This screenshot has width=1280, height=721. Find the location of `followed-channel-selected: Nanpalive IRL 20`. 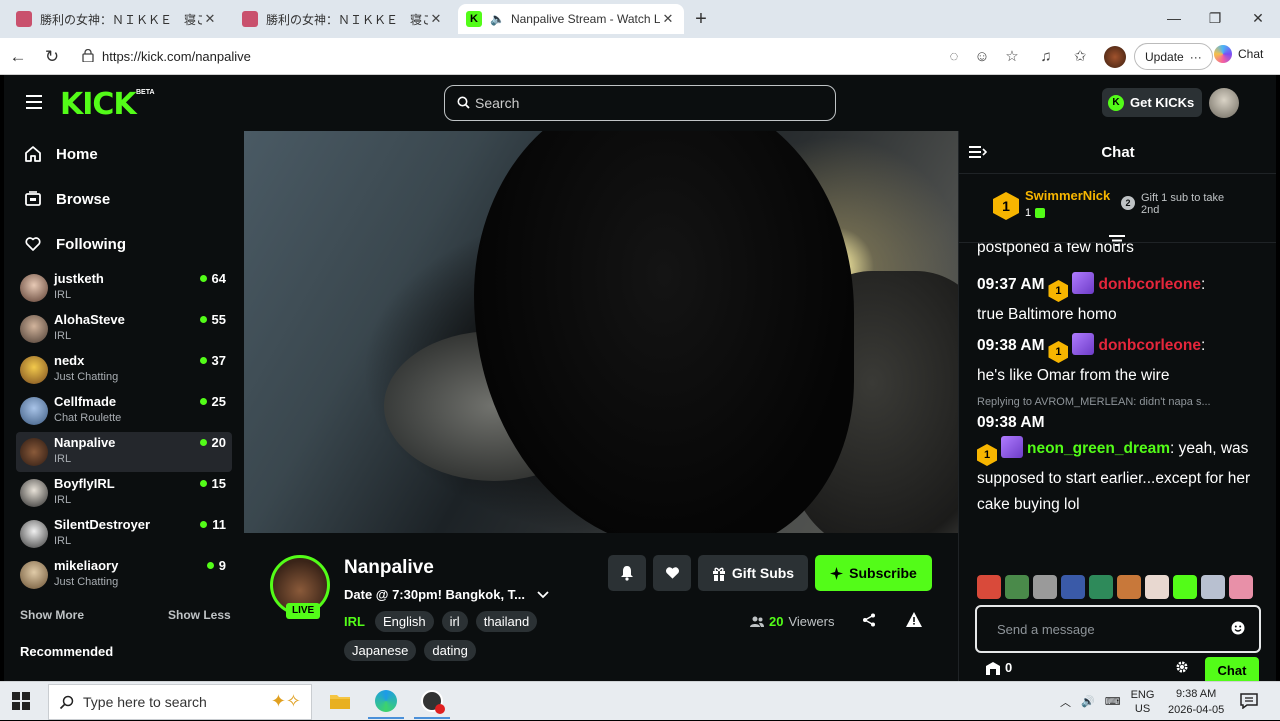

followed-channel-selected: Nanpalive IRL 20 is located at coordinates (124, 452).